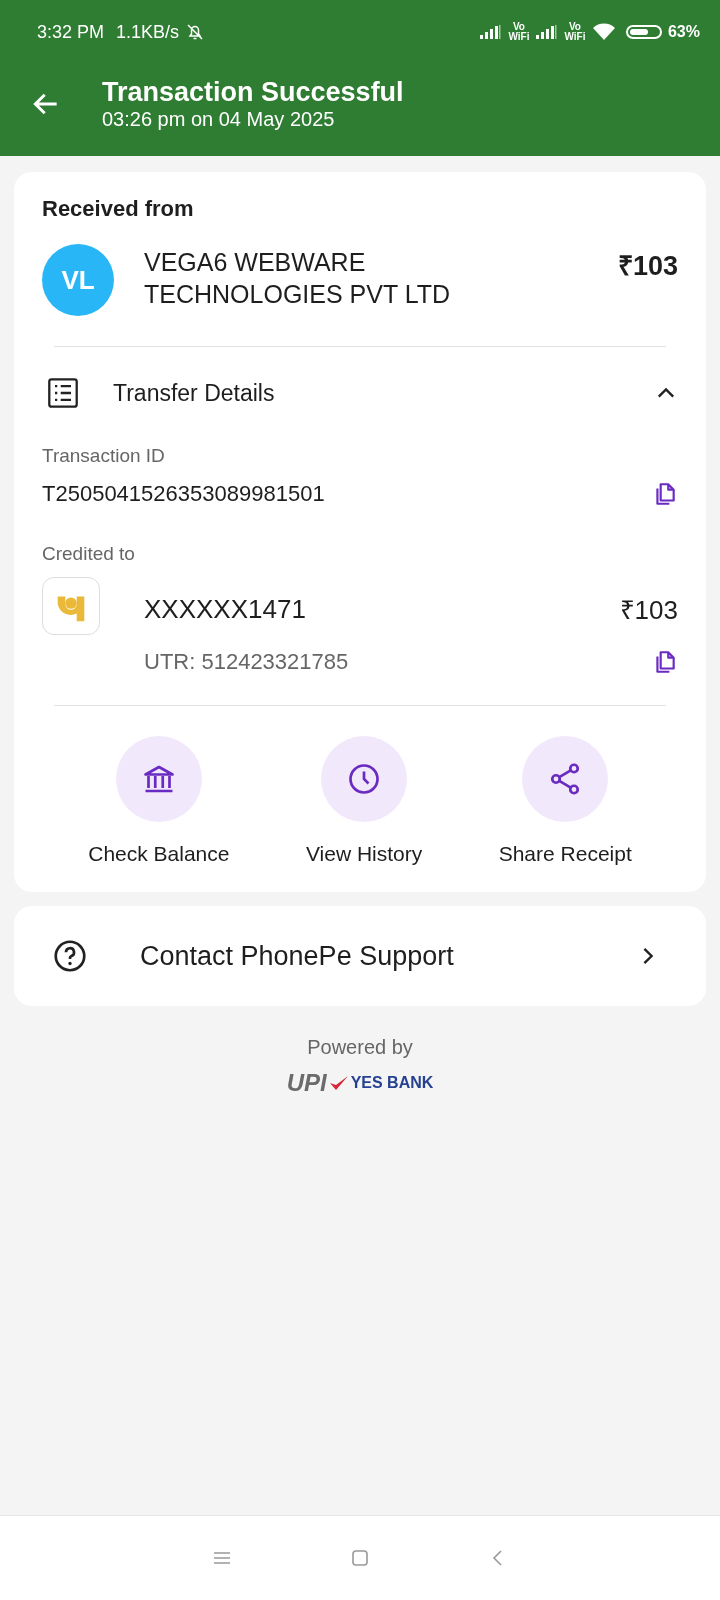 Image resolution: width=720 pixels, height=1600 pixels. What do you see at coordinates (104, 456) in the screenshot?
I see `field-label: Transaction ID` at bounding box center [104, 456].